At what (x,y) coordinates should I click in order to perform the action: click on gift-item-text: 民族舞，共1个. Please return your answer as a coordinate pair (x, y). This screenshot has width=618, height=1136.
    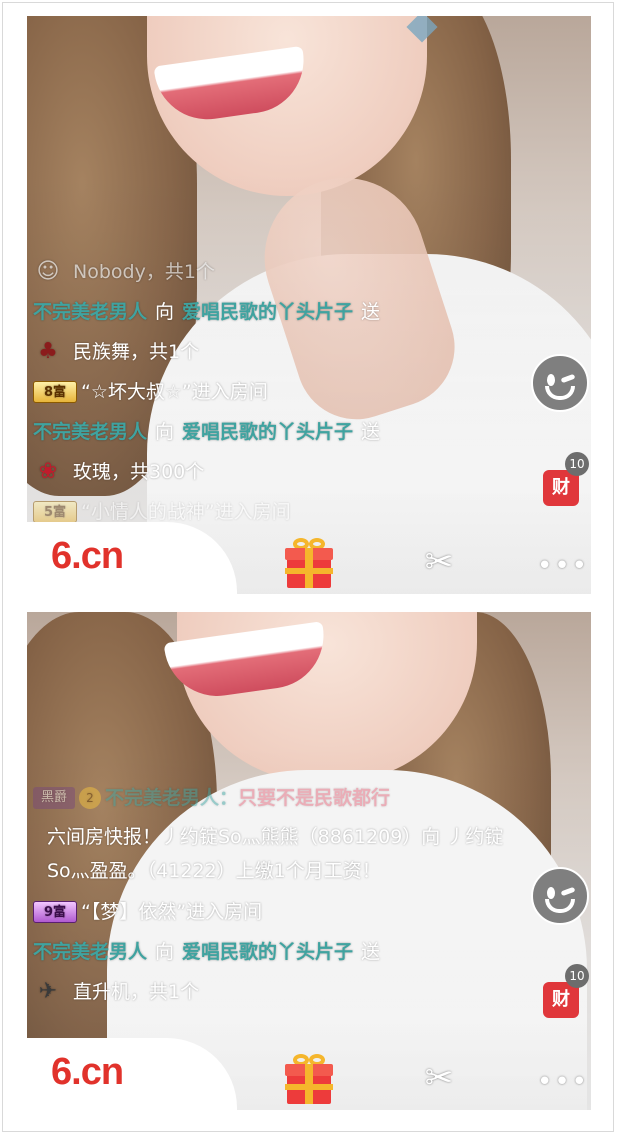
    Looking at the image, I should click on (136, 352).